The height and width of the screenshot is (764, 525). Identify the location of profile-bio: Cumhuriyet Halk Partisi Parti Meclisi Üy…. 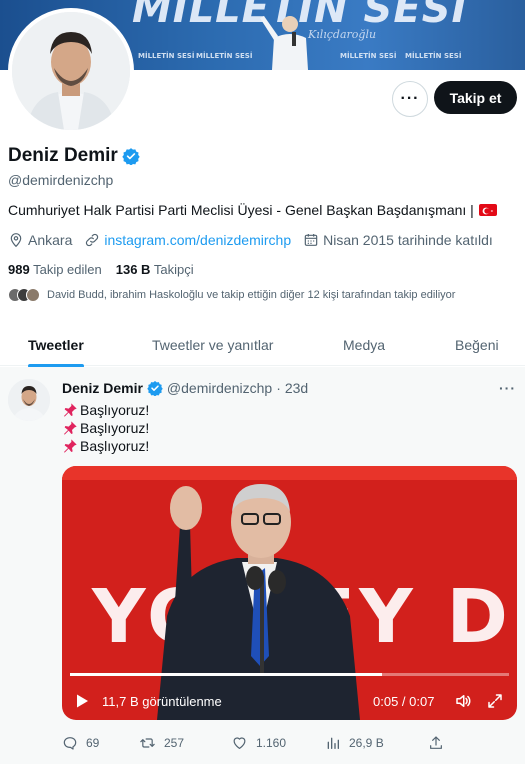
(252, 210).